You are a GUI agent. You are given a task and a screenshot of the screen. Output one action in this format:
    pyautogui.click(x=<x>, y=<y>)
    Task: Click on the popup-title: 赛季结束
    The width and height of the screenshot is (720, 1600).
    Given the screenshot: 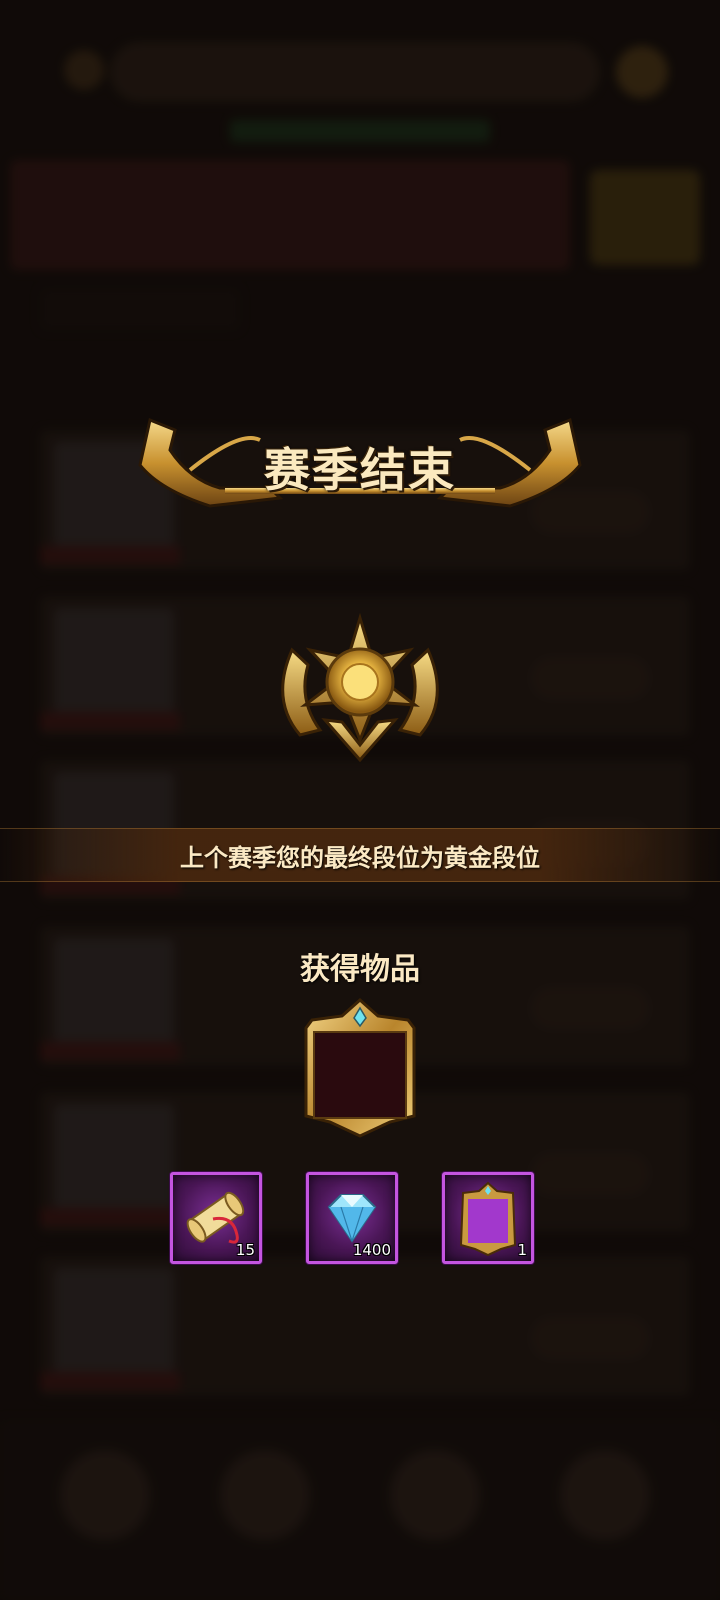 What is the action you would take?
    pyautogui.click(x=360, y=470)
    